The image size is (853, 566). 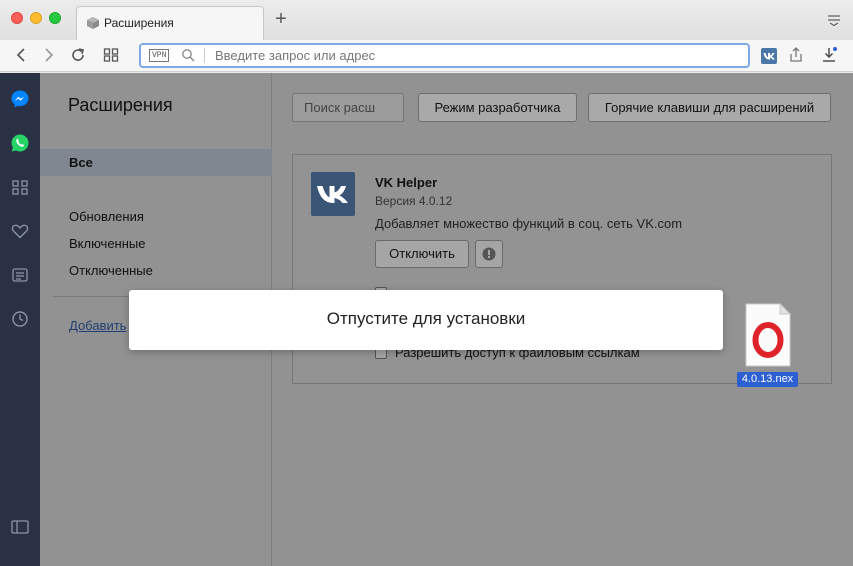 What do you see at coordinates (20, 99) in the screenshot?
I see `messenger-icon` at bounding box center [20, 99].